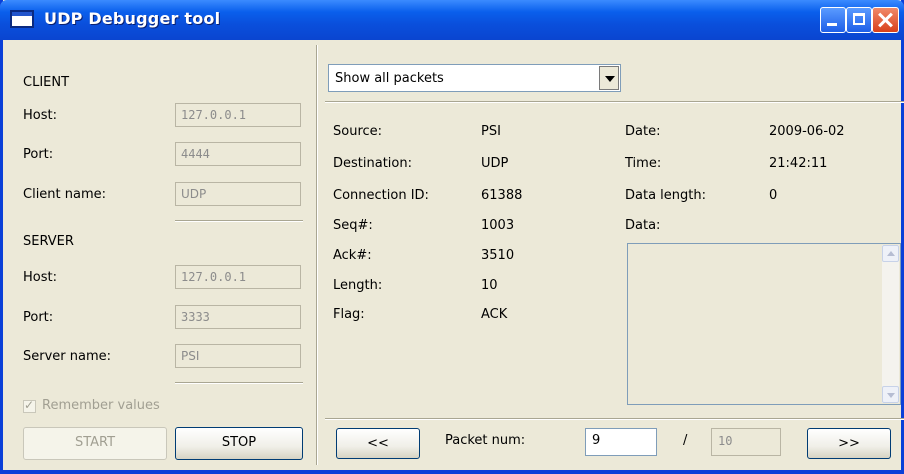  What do you see at coordinates (95, 443) in the screenshot?
I see `start-button: START` at bounding box center [95, 443].